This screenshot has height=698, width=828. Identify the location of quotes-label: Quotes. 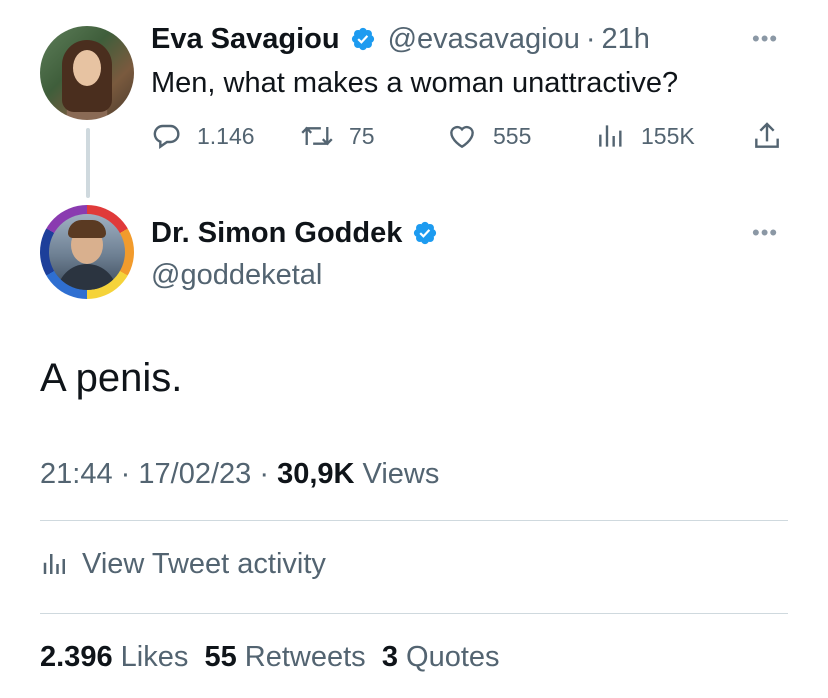
(453, 657).